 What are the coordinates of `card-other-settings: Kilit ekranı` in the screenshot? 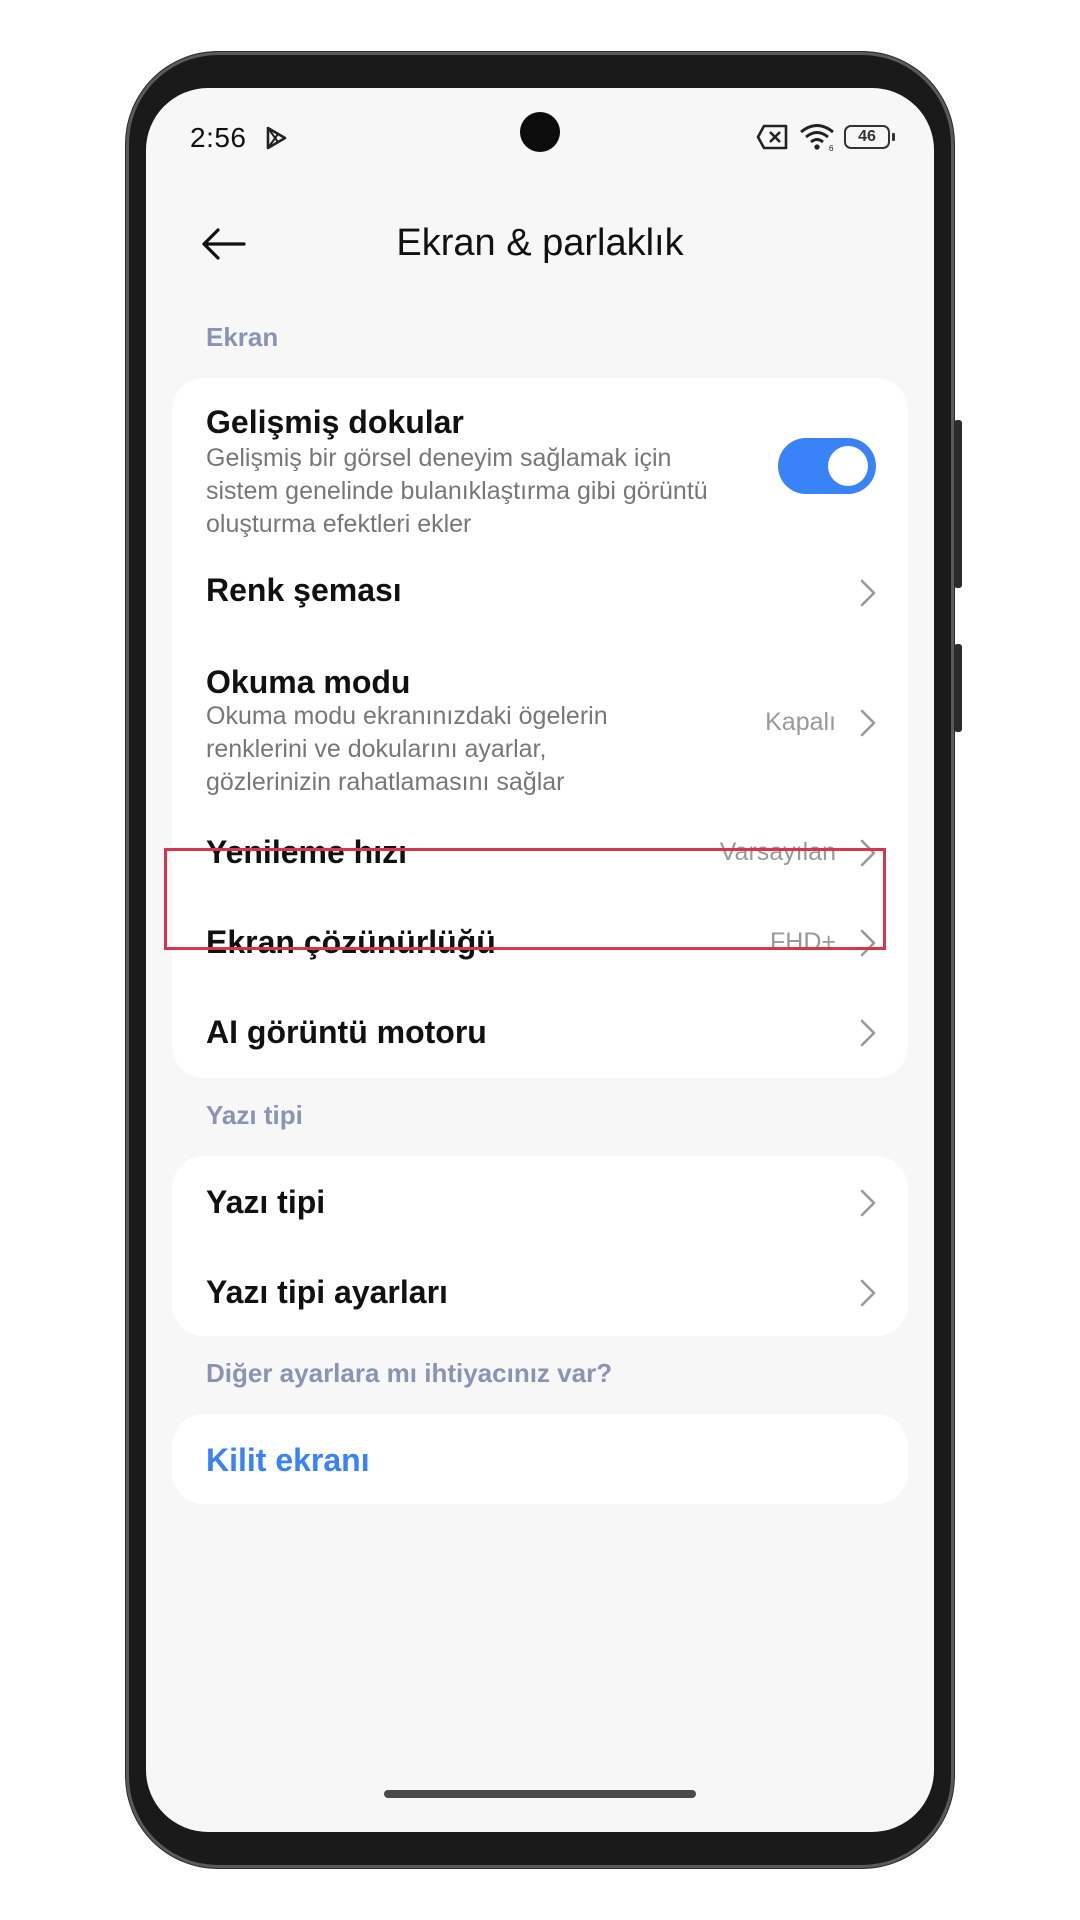 It's located at (540, 1459).